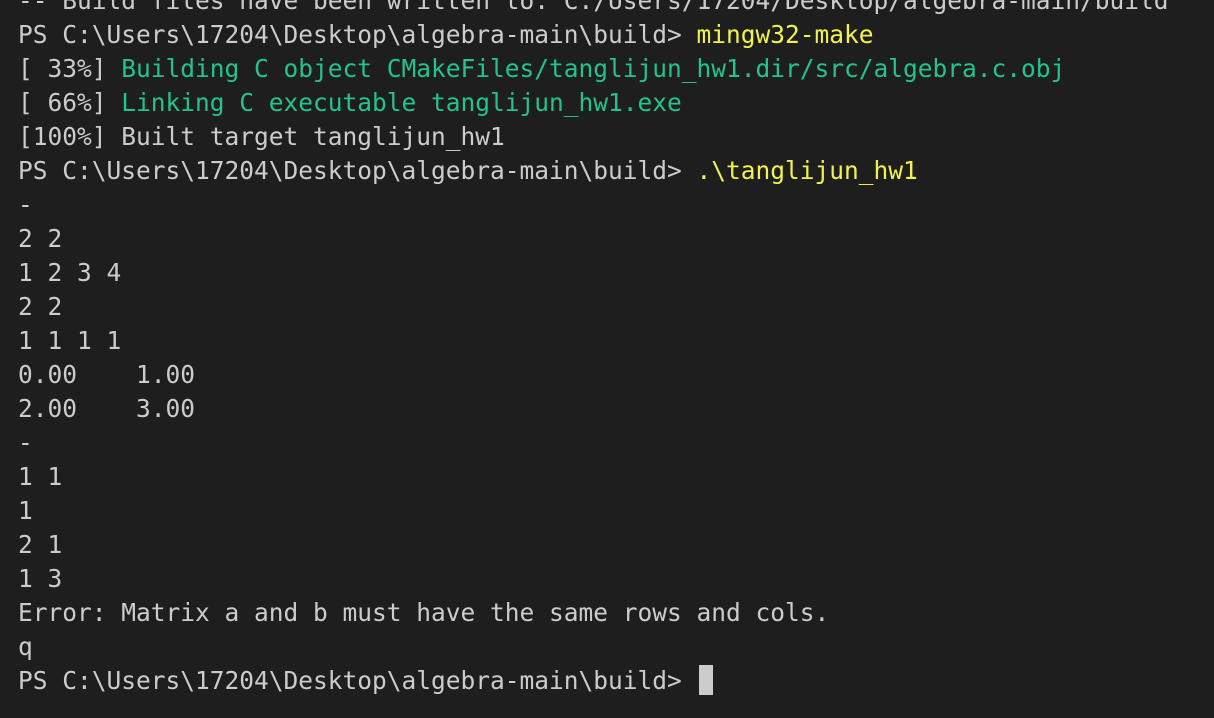  Describe the element at coordinates (593, 647) in the screenshot. I see `terminal-line: q` at that location.